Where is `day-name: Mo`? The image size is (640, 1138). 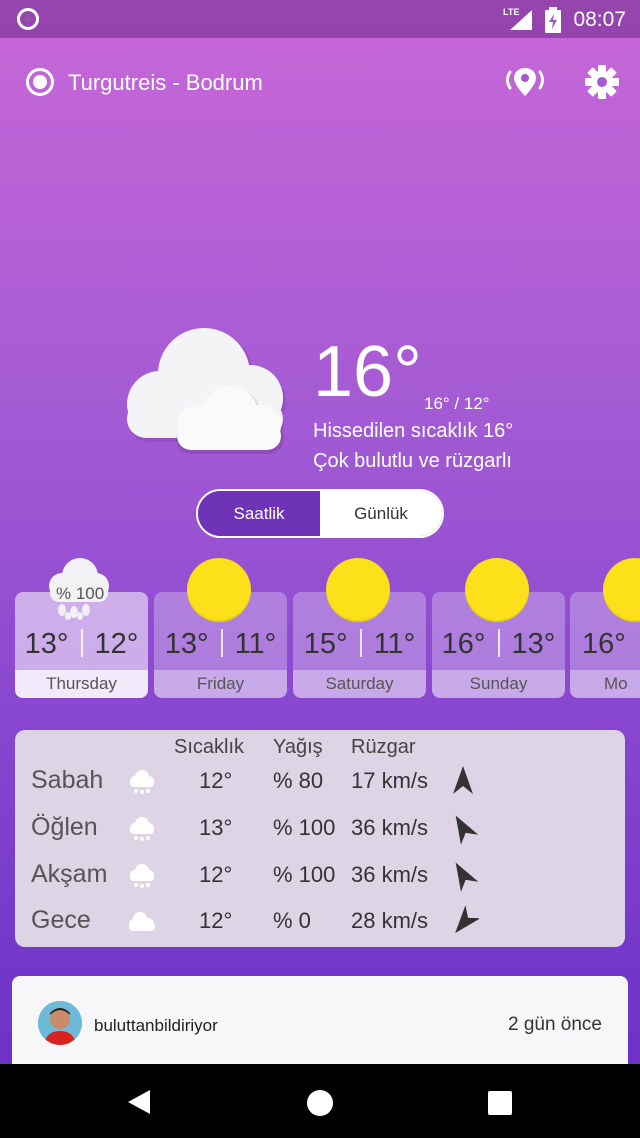
day-name: Mo is located at coordinates (616, 683).